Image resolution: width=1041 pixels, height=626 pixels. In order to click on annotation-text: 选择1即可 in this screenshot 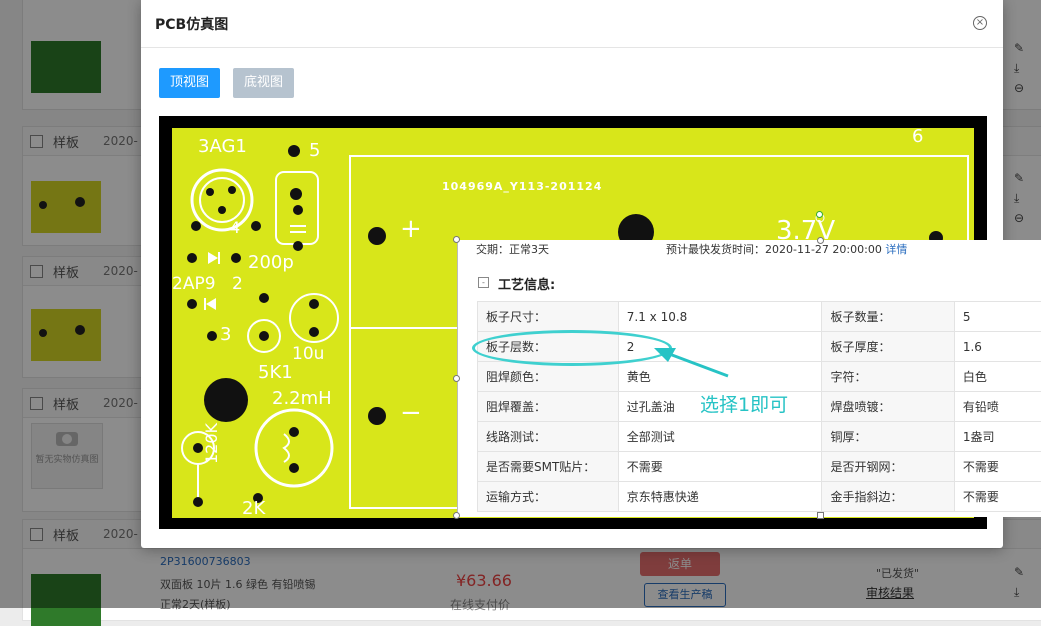, I will do `click(744, 403)`.